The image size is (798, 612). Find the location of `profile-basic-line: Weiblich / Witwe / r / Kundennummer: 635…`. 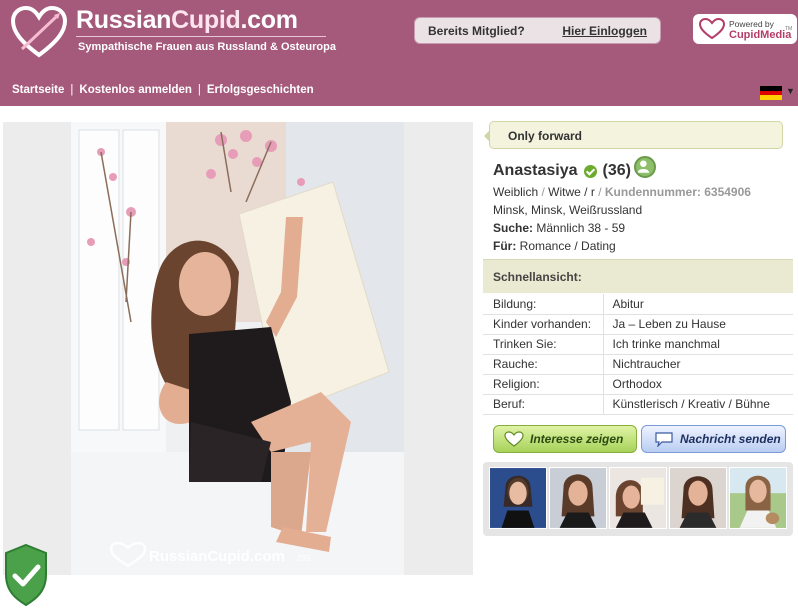

profile-basic-line: Weiblich / Witwe / r / Kundennummer: 635… is located at coordinates (622, 192).